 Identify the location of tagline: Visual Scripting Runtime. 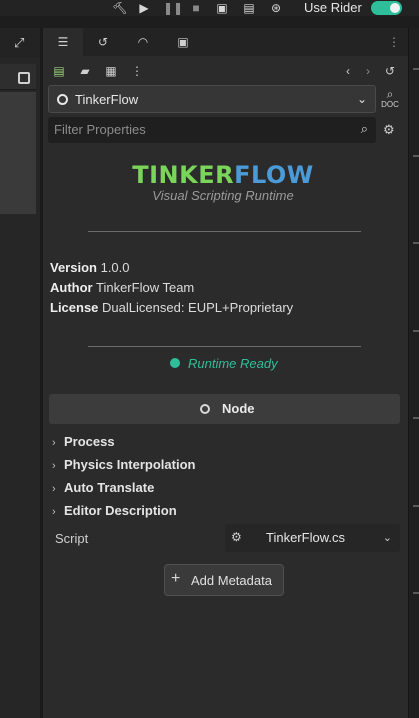
(223, 195).